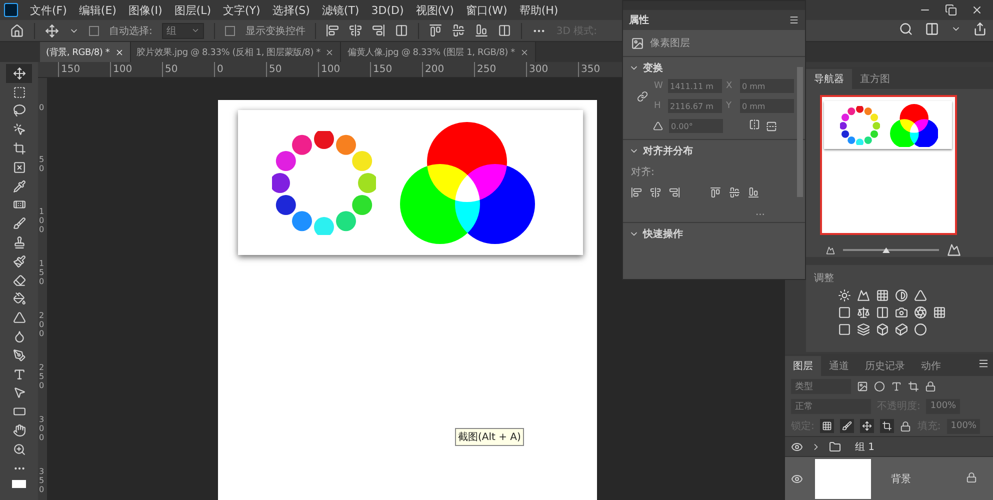  What do you see at coordinates (695, 106) in the screenshot?
I see `input-field: 2116.67 m` at bounding box center [695, 106].